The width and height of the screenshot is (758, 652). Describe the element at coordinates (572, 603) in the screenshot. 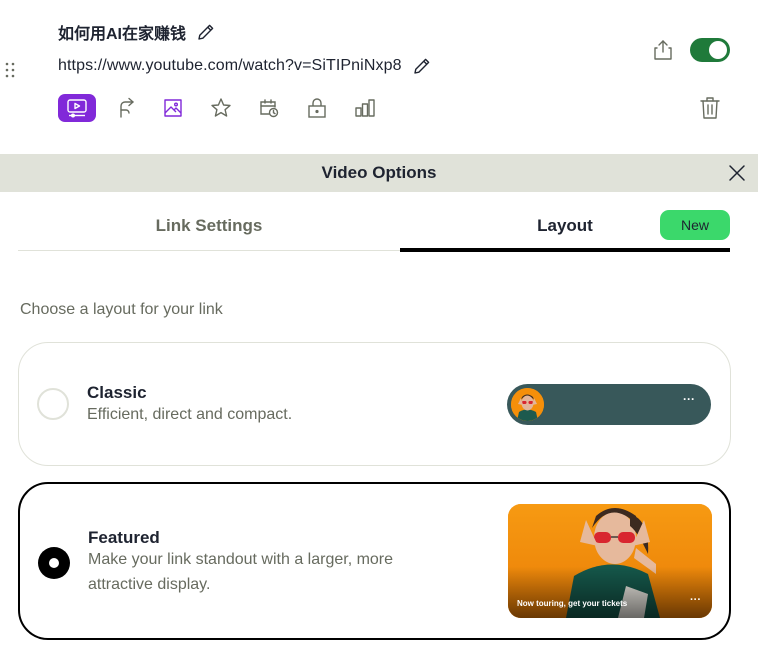

I see `featured-preview-caption: Now touring, get your tickets` at that location.